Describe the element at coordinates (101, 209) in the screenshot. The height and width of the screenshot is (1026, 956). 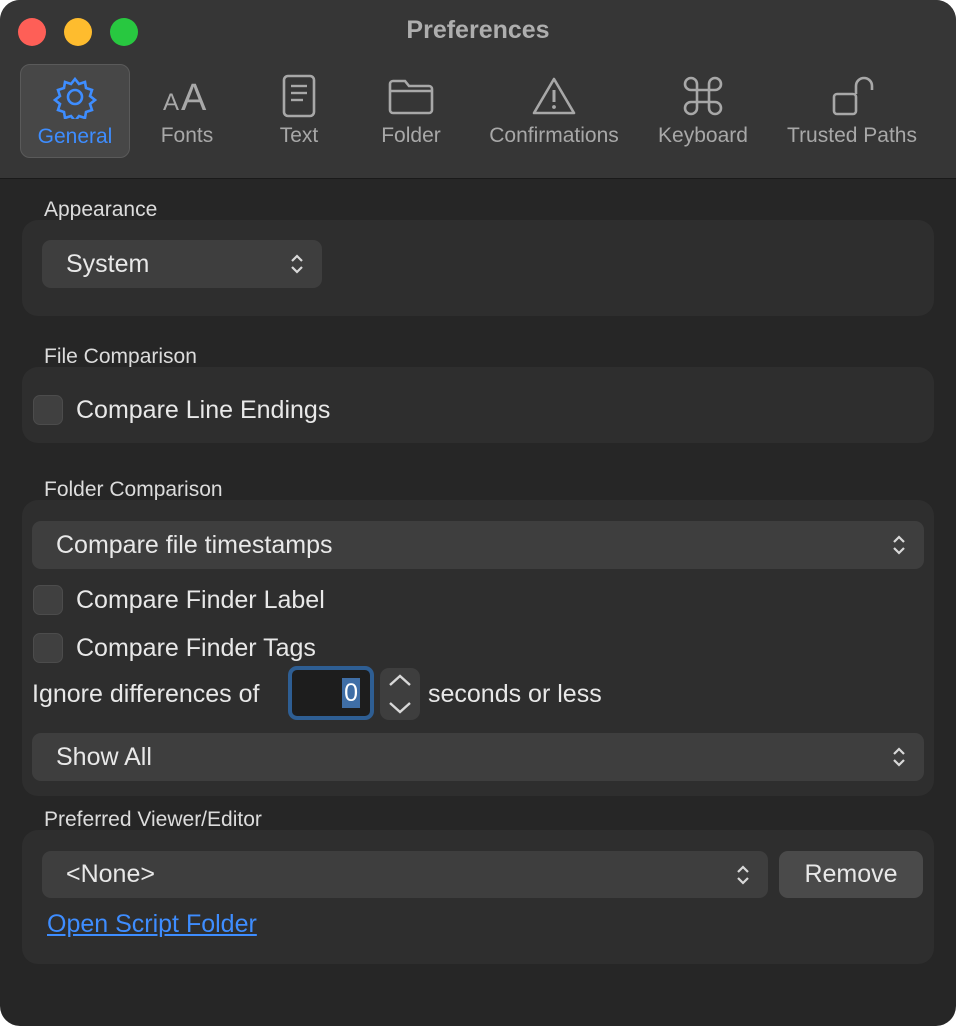
I see `appearance-section-label: Appearance` at that location.